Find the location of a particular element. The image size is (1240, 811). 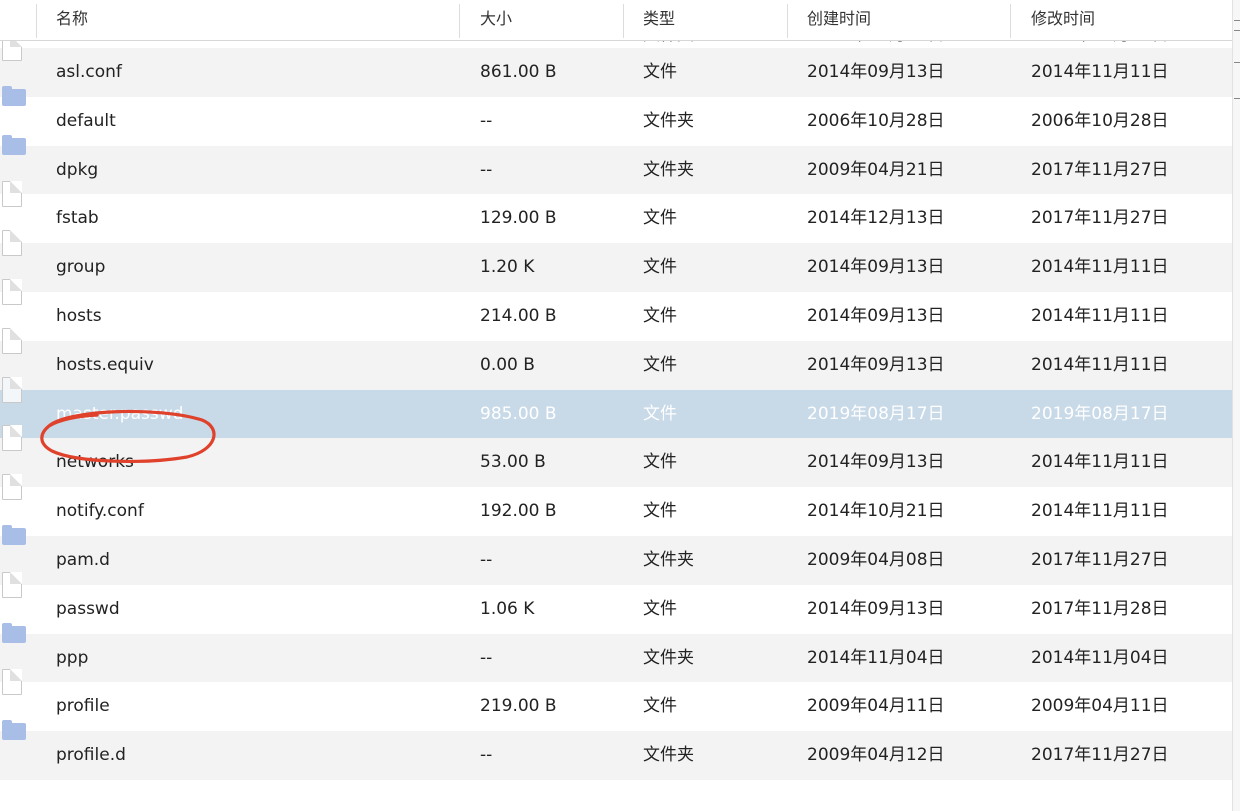

file-name: networks is located at coordinates (95, 462).